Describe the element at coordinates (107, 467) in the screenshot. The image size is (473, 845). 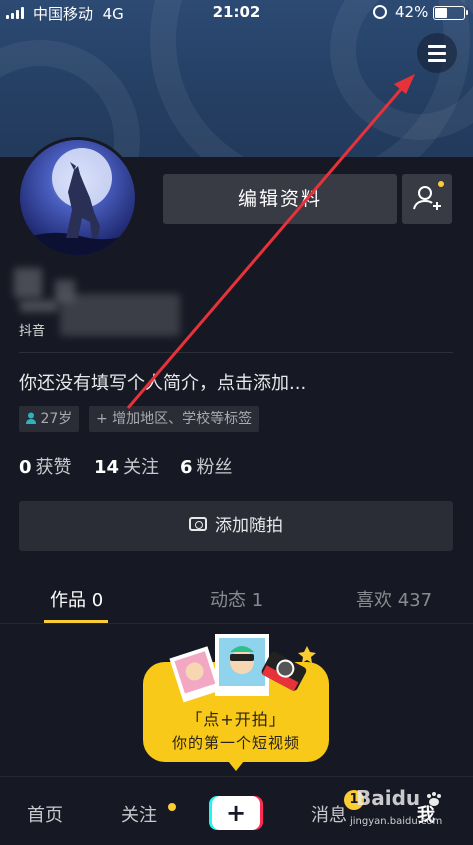
I see `following-count: 14` at that location.